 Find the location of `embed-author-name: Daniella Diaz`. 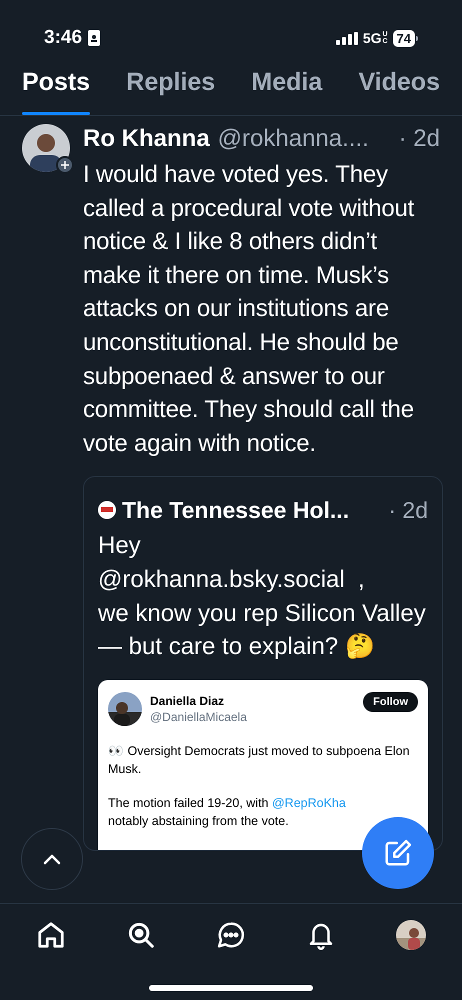

embed-author-name: Daniella Diaz is located at coordinates (188, 700).